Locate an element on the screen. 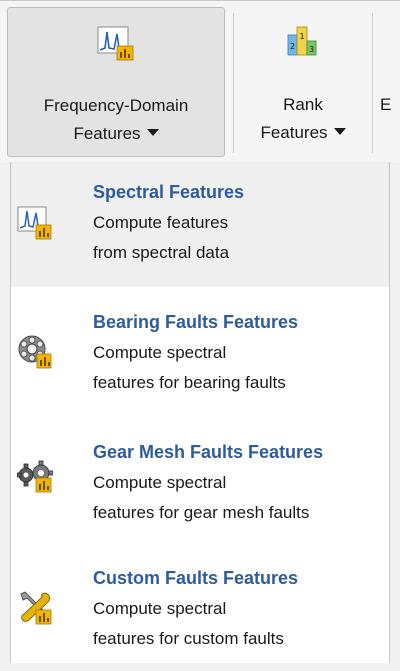  rank-icon: 2 1 3 is located at coordinates (303, 43).